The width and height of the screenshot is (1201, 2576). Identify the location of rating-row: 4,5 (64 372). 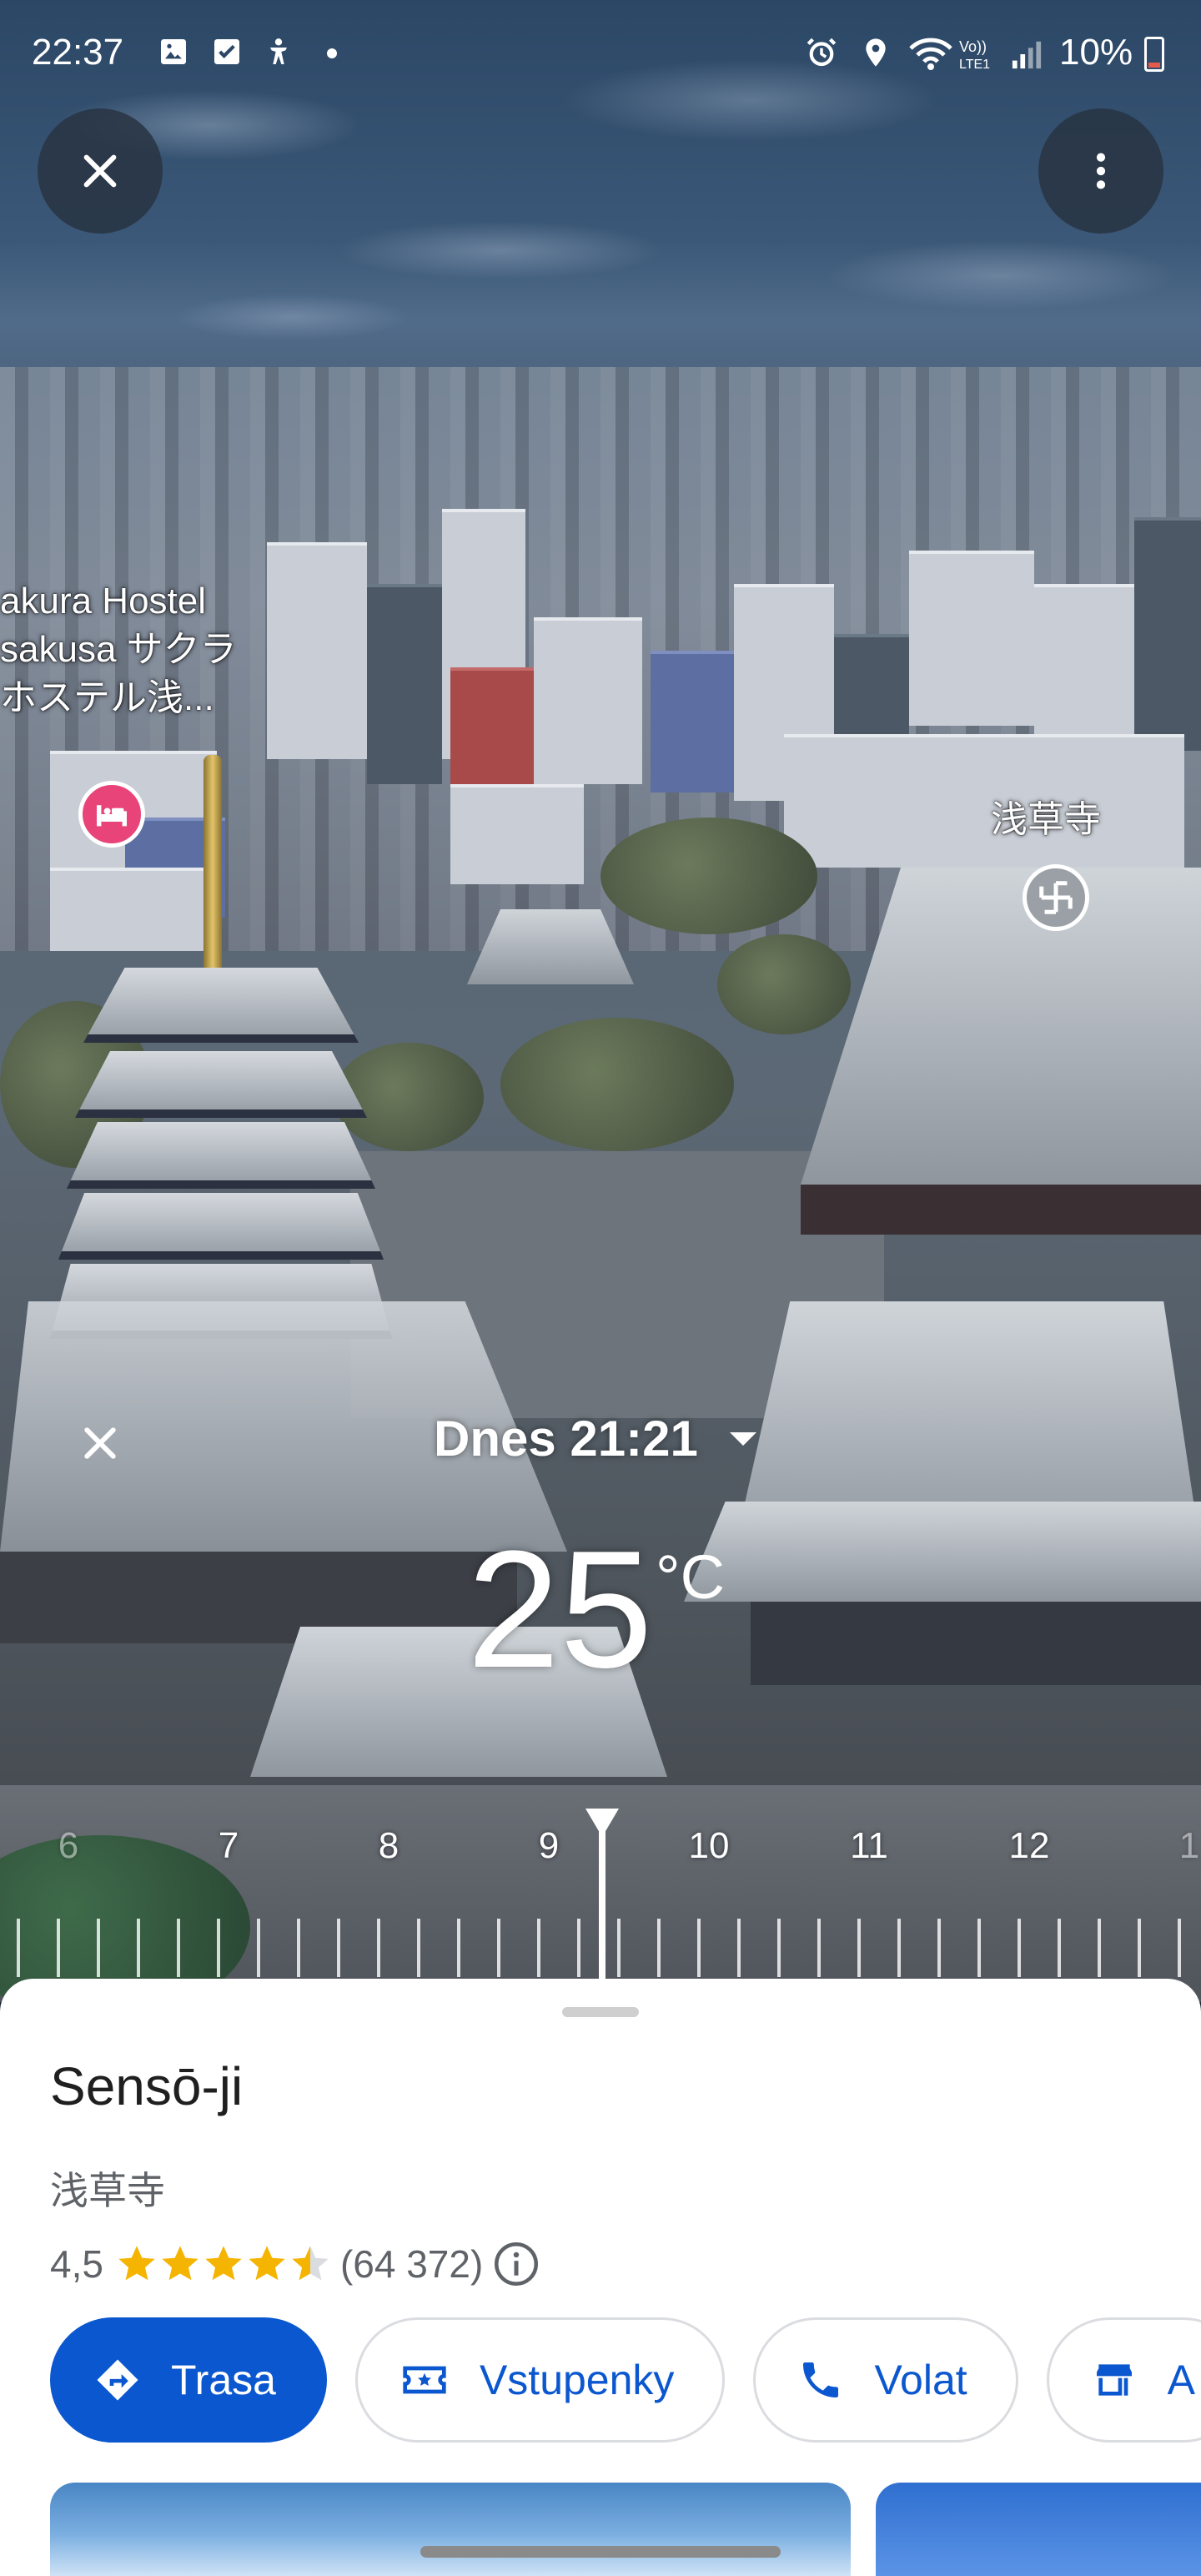
(295, 2264).